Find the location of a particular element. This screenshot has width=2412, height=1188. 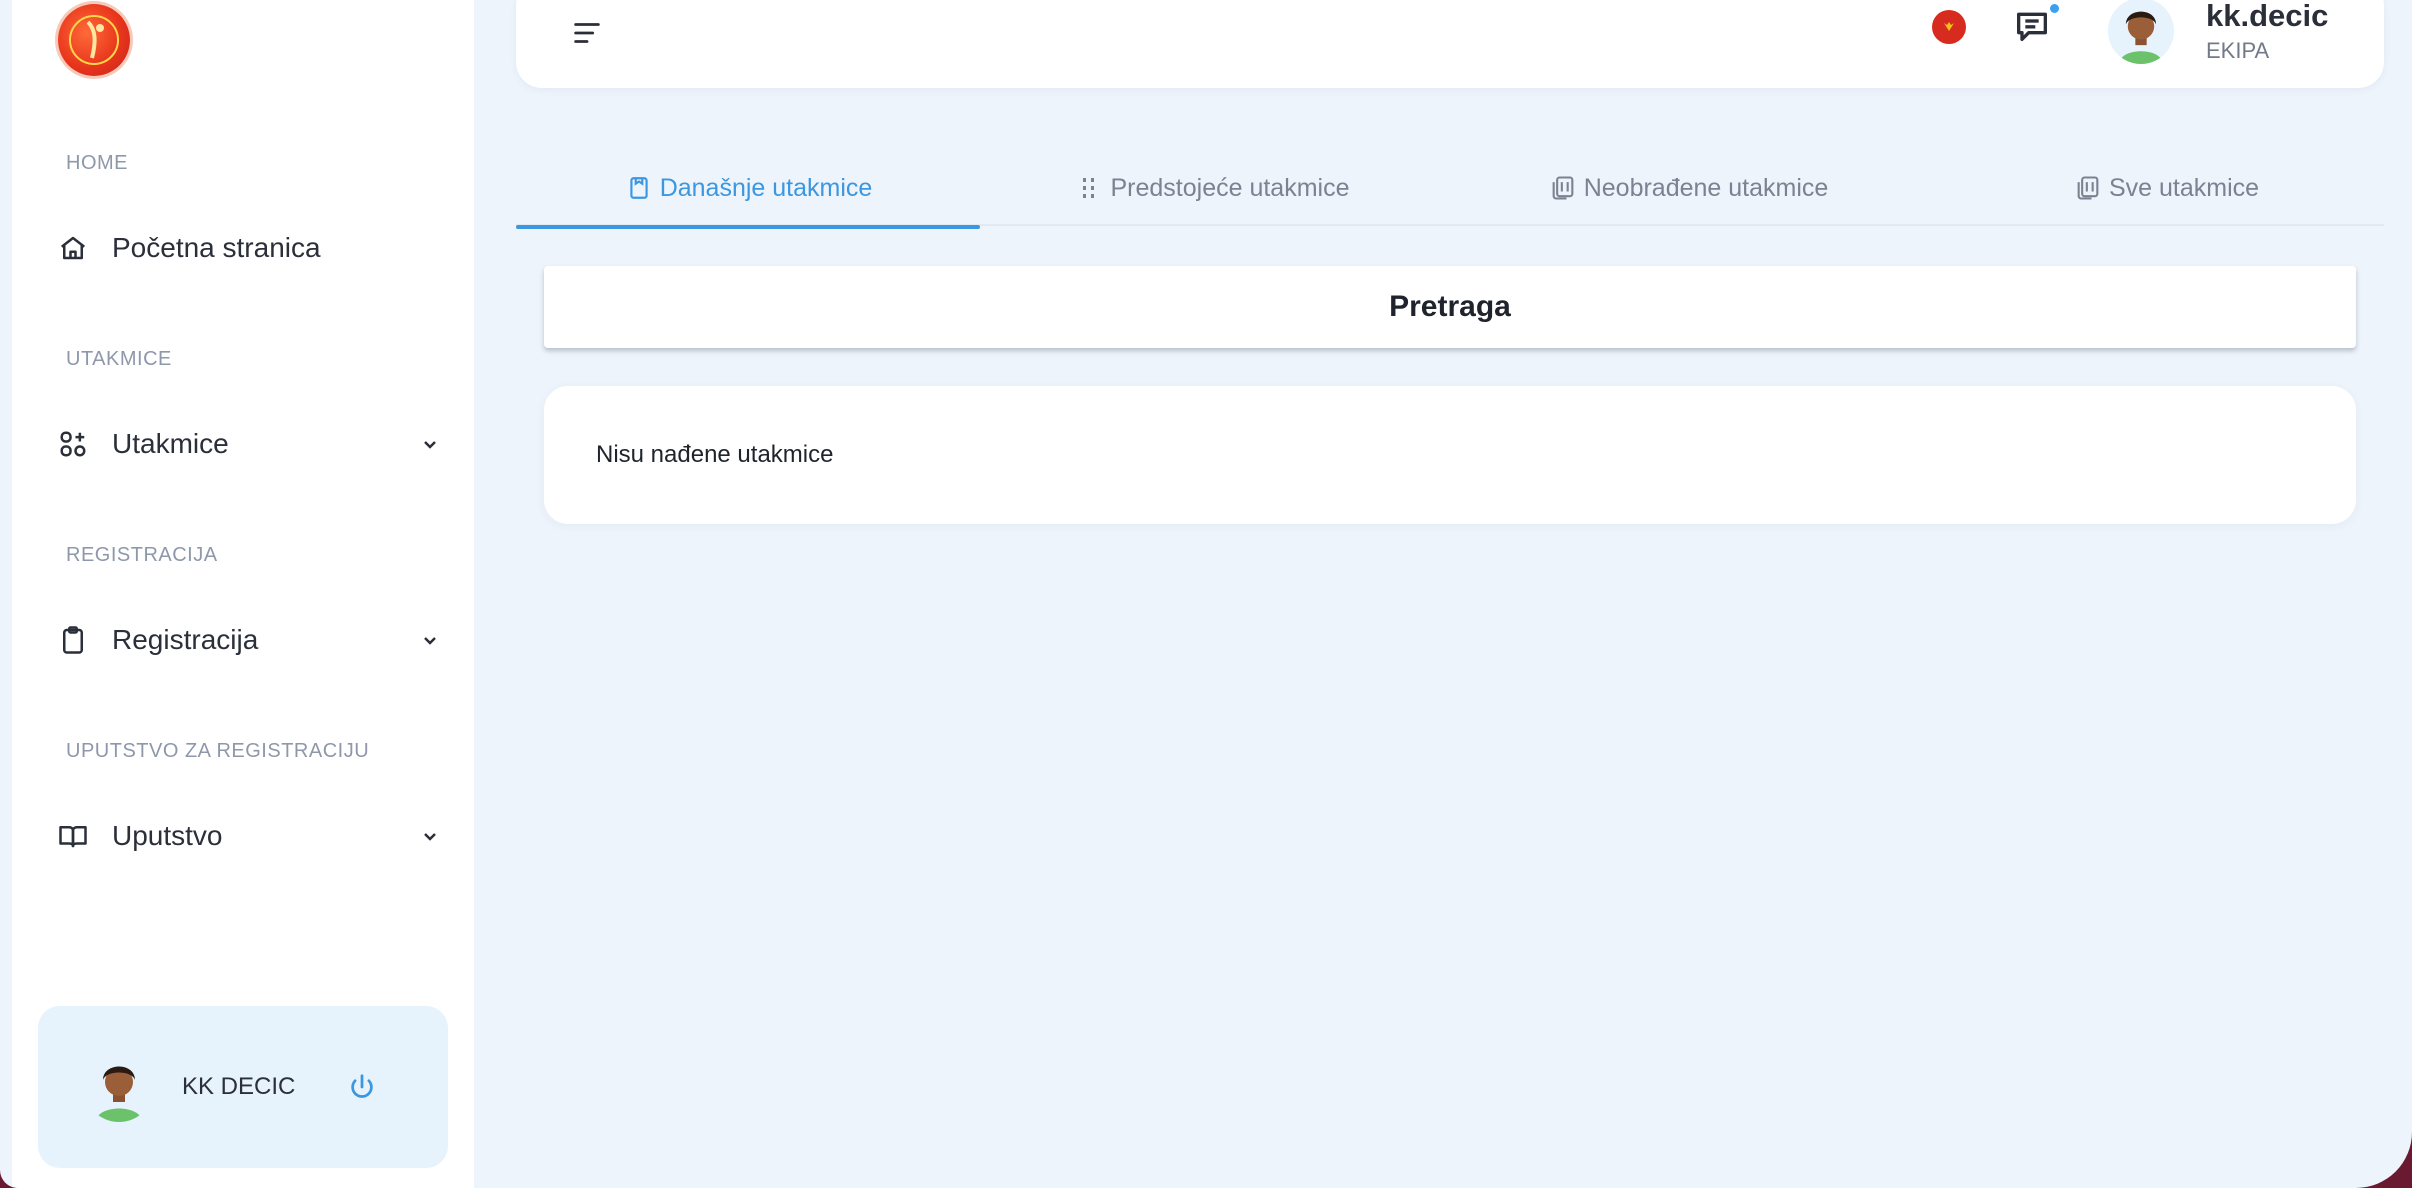

sidebar-item-label: Početna stranica is located at coordinates (216, 247).